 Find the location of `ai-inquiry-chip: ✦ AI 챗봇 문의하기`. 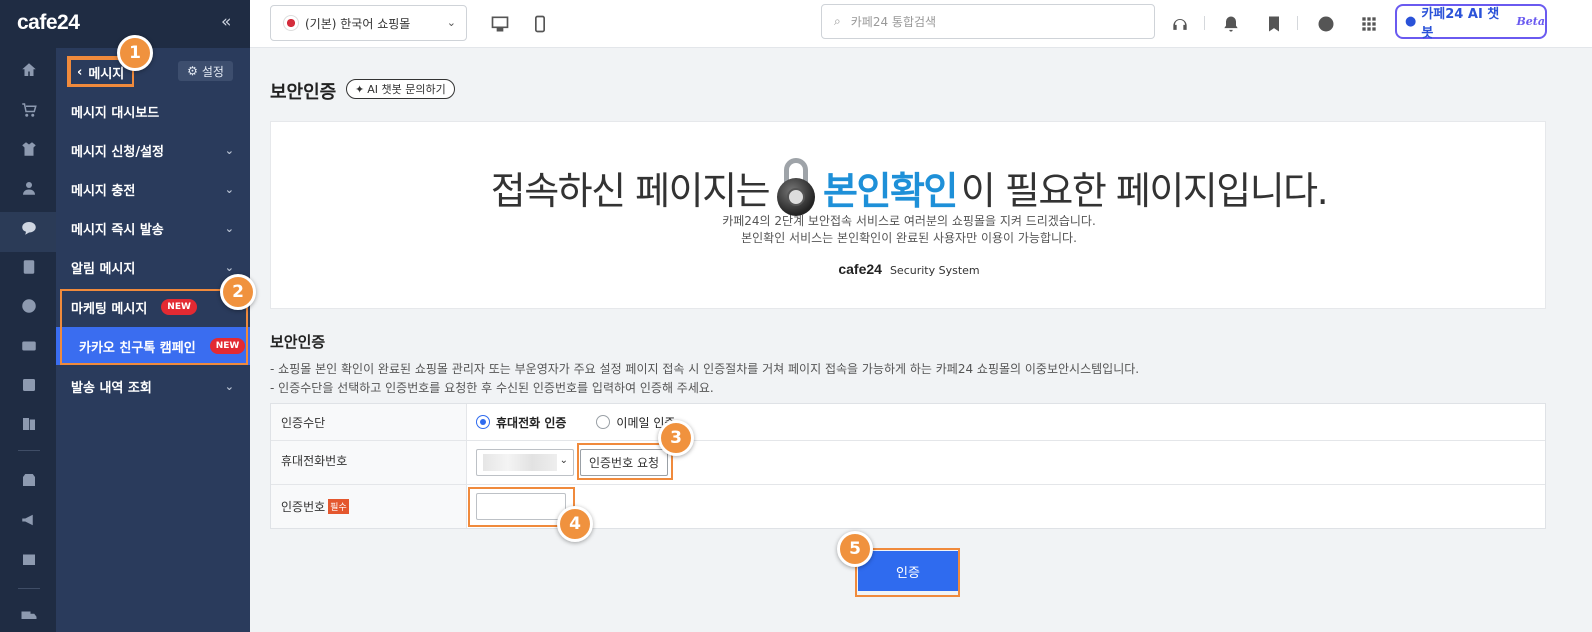

ai-inquiry-chip: ✦ AI 챗봇 문의하기 is located at coordinates (400, 89).